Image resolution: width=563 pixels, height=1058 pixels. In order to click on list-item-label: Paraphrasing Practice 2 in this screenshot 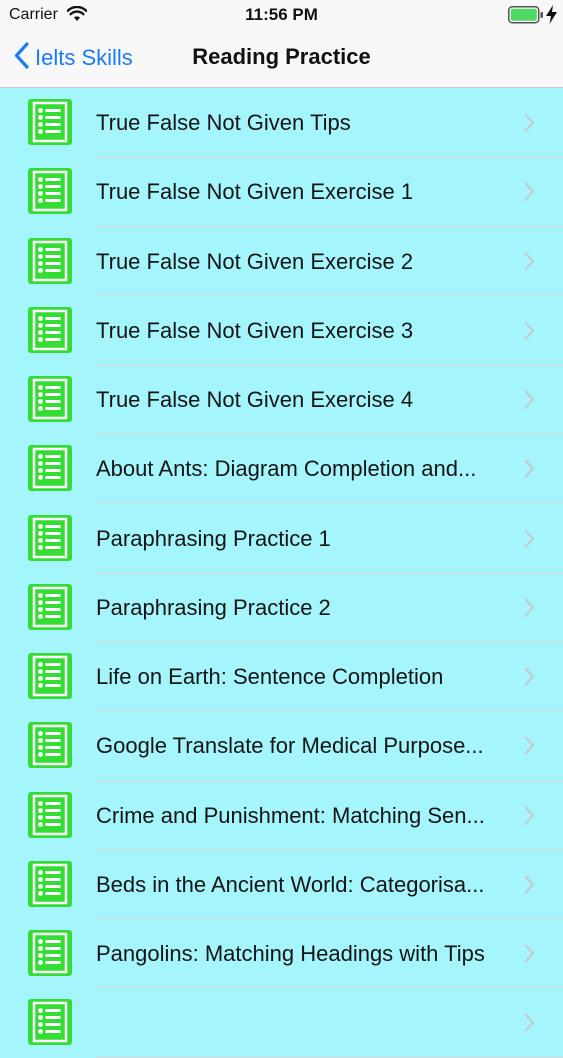, I will do `click(213, 607)`.